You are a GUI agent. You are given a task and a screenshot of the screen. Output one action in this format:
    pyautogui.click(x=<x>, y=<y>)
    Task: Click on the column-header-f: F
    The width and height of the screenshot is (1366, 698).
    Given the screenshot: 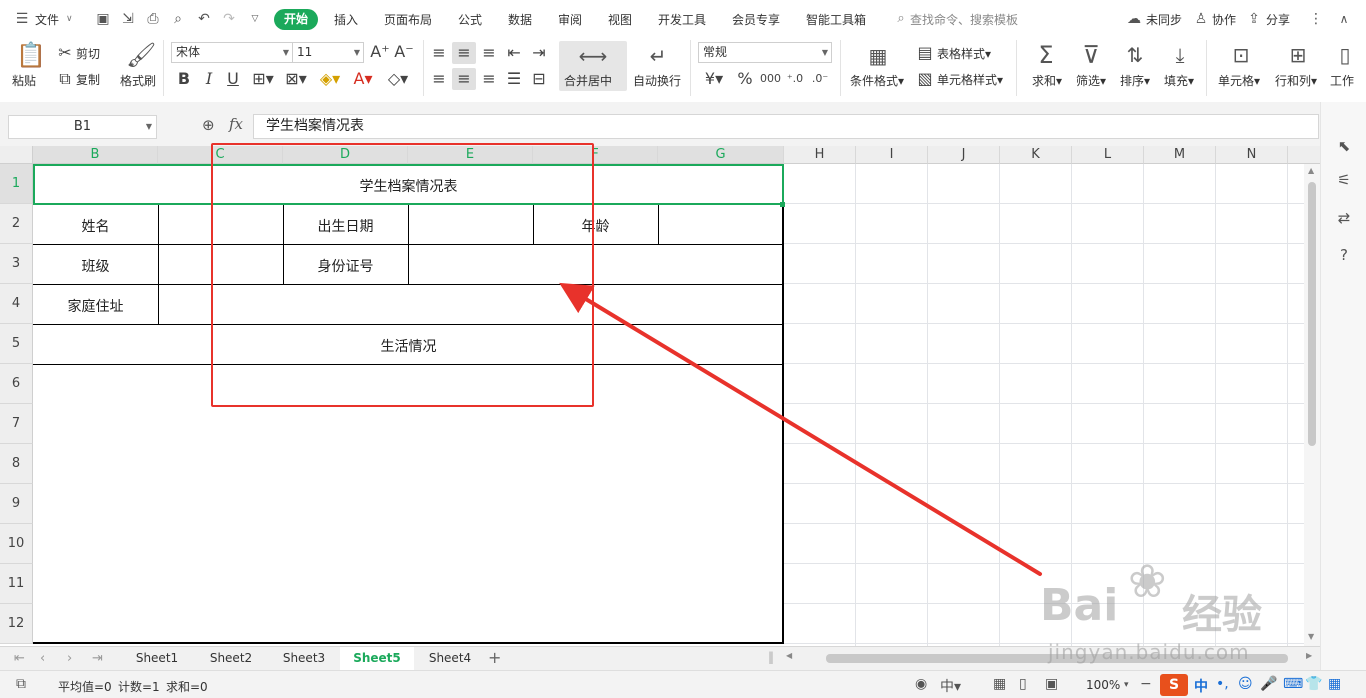 What is the action you would take?
    pyautogui.click(x=595, y=155)
    